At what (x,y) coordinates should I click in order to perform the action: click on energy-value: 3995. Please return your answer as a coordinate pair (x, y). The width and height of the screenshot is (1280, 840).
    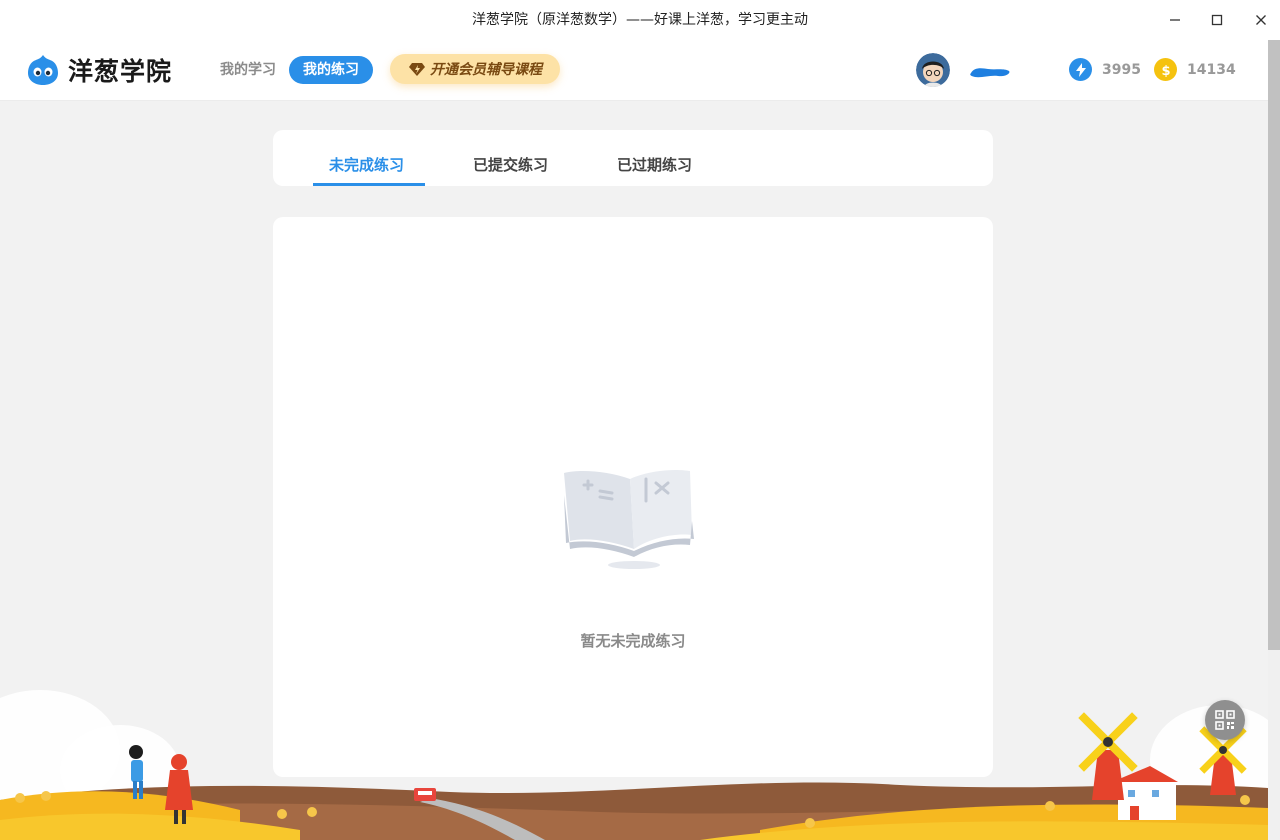
    Looking at the image, I should click on (1121, 69).